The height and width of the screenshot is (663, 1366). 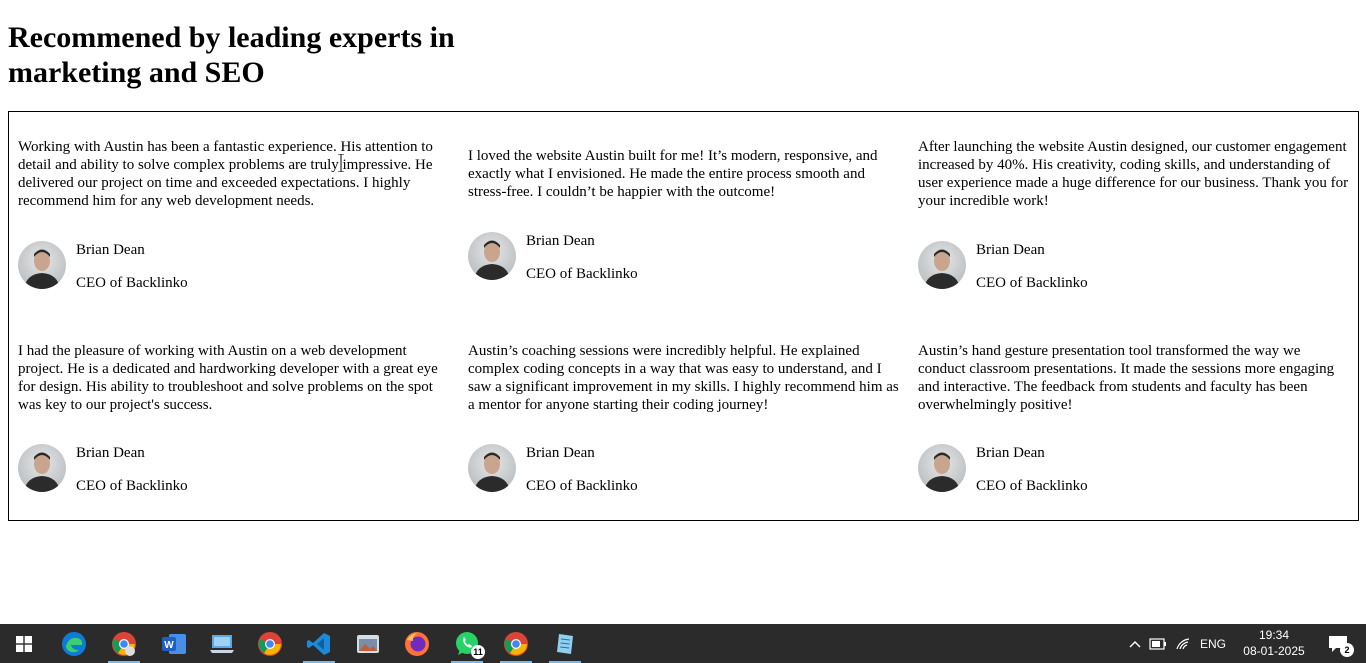 What do you see at coordinates (1184, 643) in the screenshot?
I see `wifi-icon` at bounding box center [1184, 643].